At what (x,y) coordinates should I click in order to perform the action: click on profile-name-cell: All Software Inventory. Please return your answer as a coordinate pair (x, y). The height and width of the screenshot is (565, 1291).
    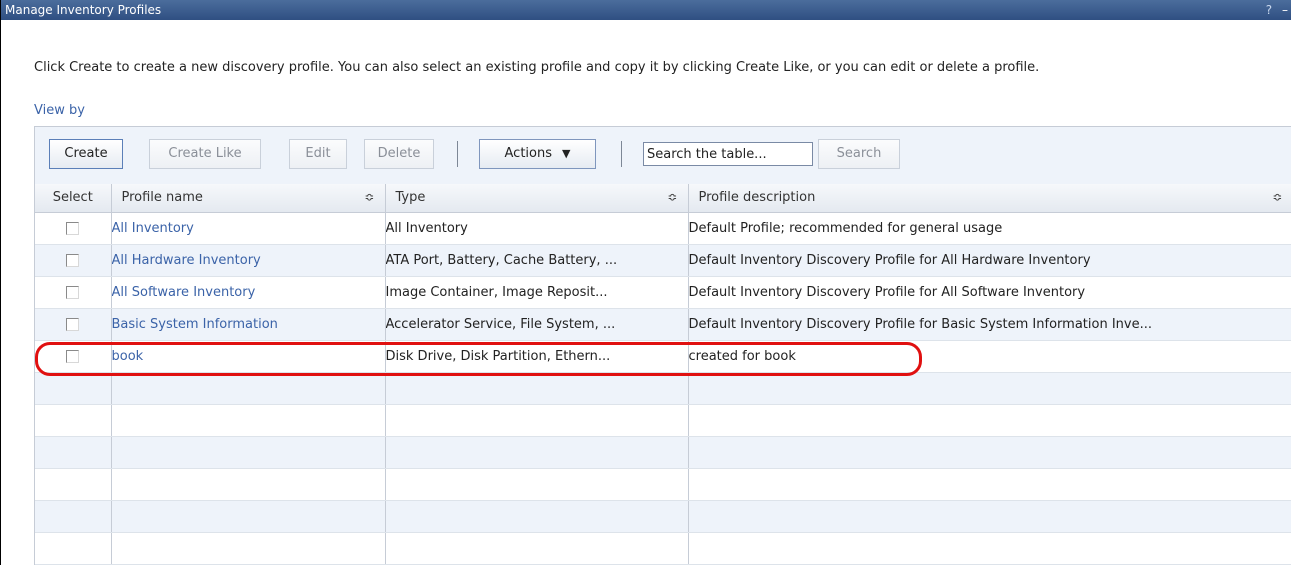
    Looking at the image, I should click on (248, 292).